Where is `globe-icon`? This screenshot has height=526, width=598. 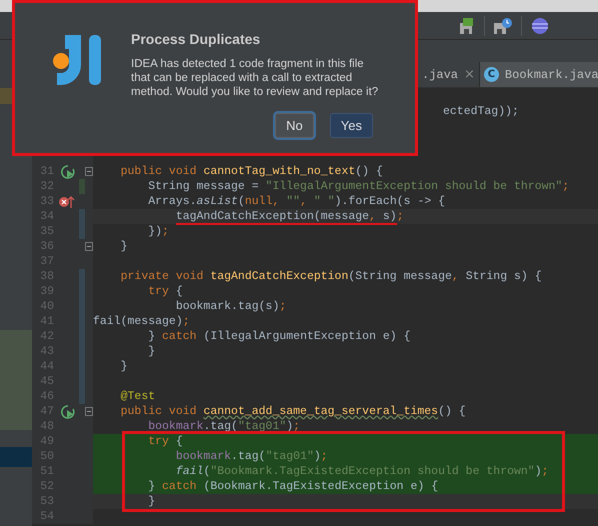
globe-icon is located at coordinates (540, 26).